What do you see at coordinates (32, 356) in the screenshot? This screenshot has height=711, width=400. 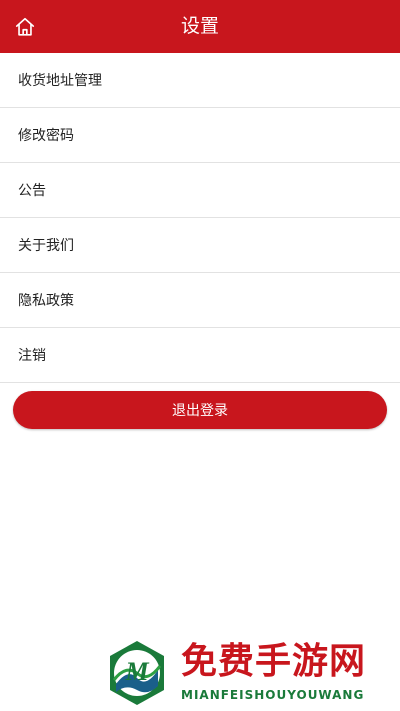 I see `menu-item-label: 注销` at bounding box center [32, 356].